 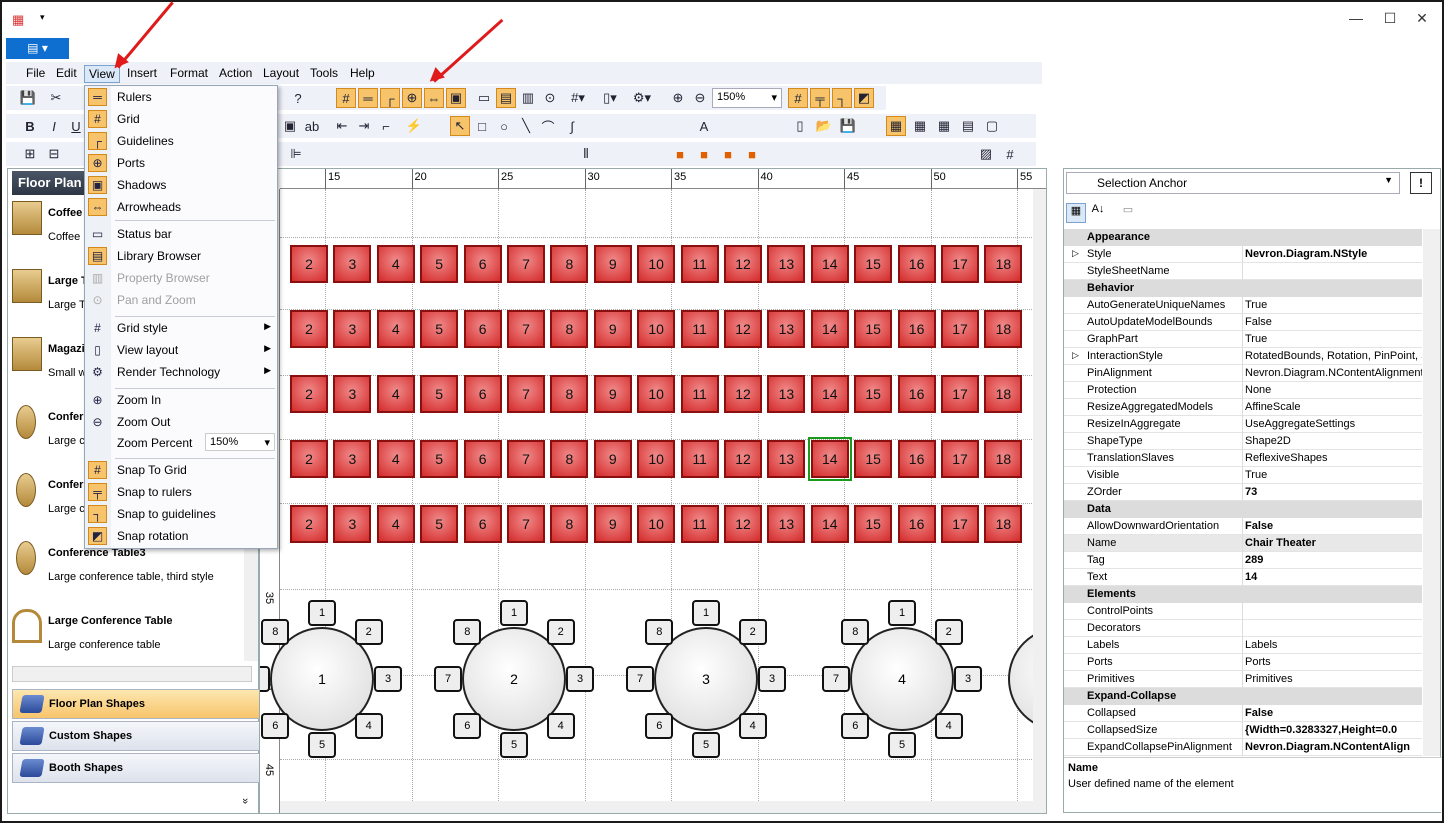 What do you see at coordinates (704, 154) in the screenshot?
I see `send-back-icon: ■` at bounding box center [704, 154].